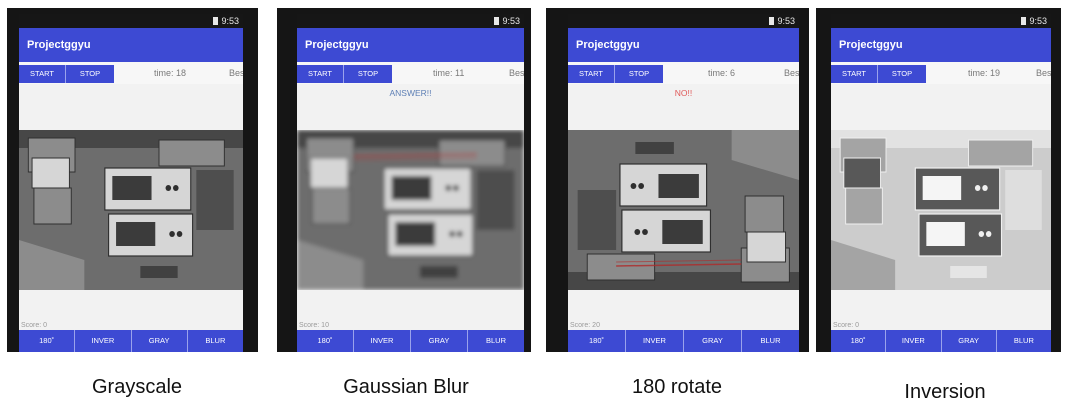  Describe the element at coordinates (683, 73) in the screenshot. I see `control-row: START STOP time: 6 Best: 0` at that location.